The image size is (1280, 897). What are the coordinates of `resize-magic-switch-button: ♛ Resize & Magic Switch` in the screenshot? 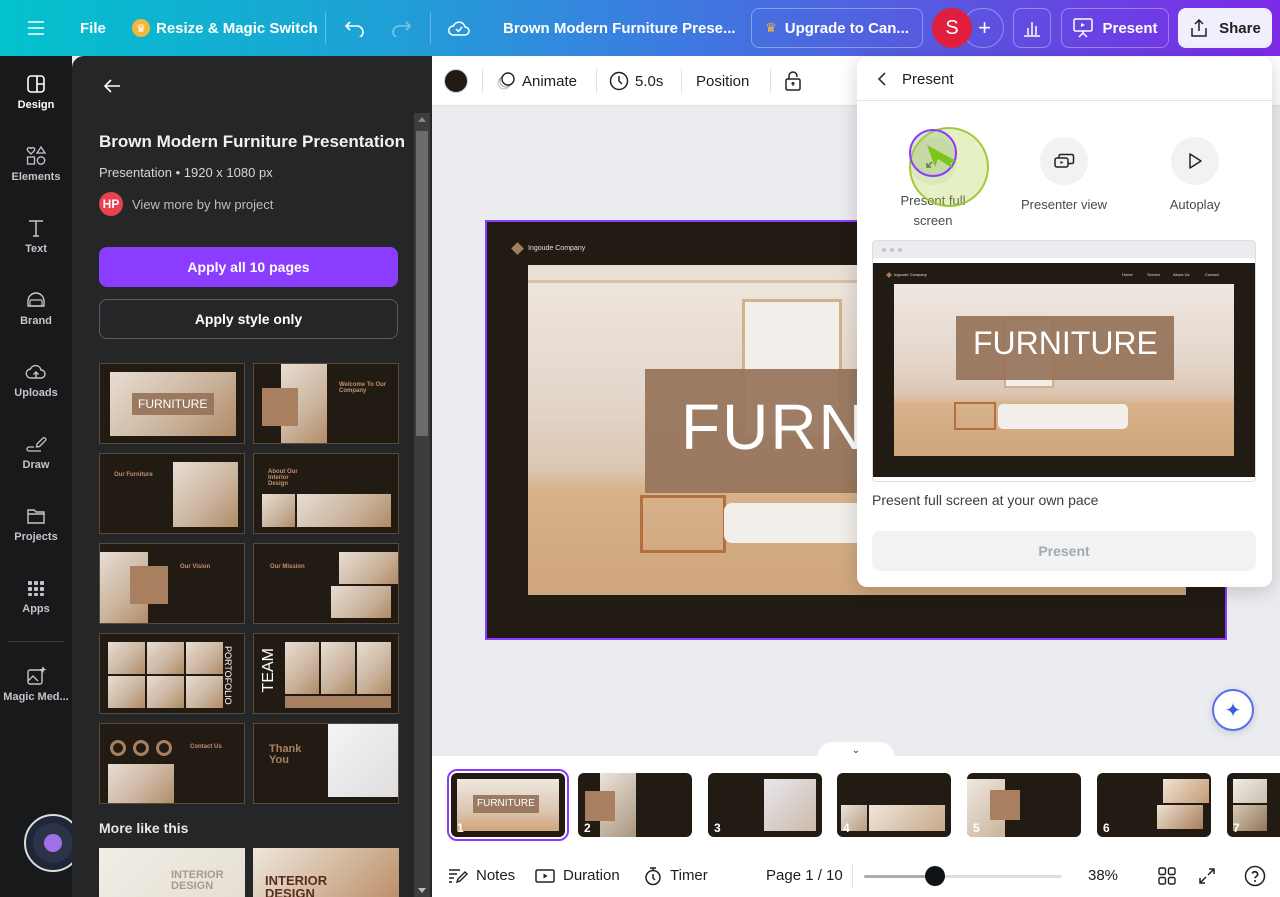 It's located at (225, 28).